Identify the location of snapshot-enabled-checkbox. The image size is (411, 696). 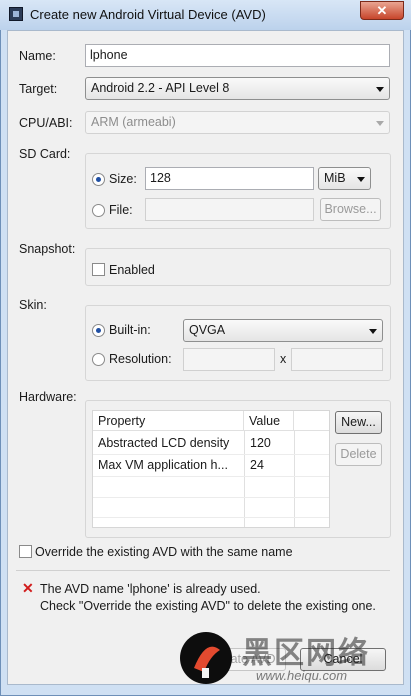
(98, 269).